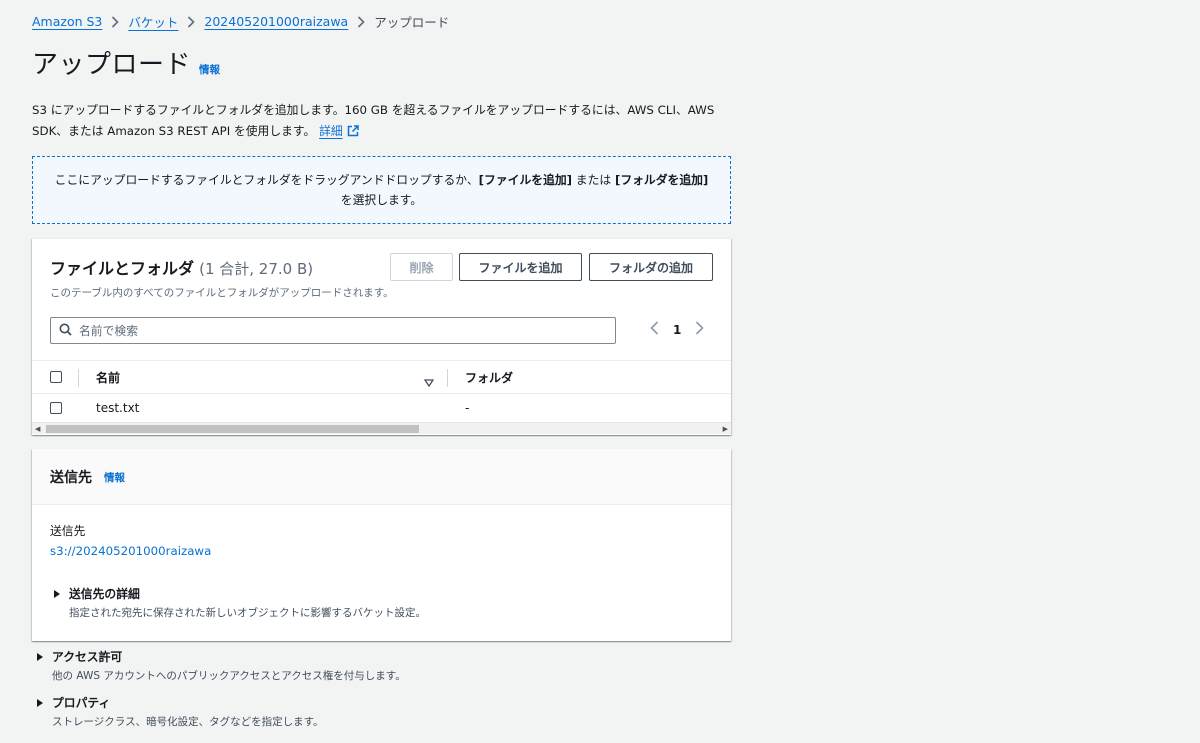 This screenshot has width=1200, height=743. I want to click on breadcrumb-buckets: バケット, so click(153, 21).